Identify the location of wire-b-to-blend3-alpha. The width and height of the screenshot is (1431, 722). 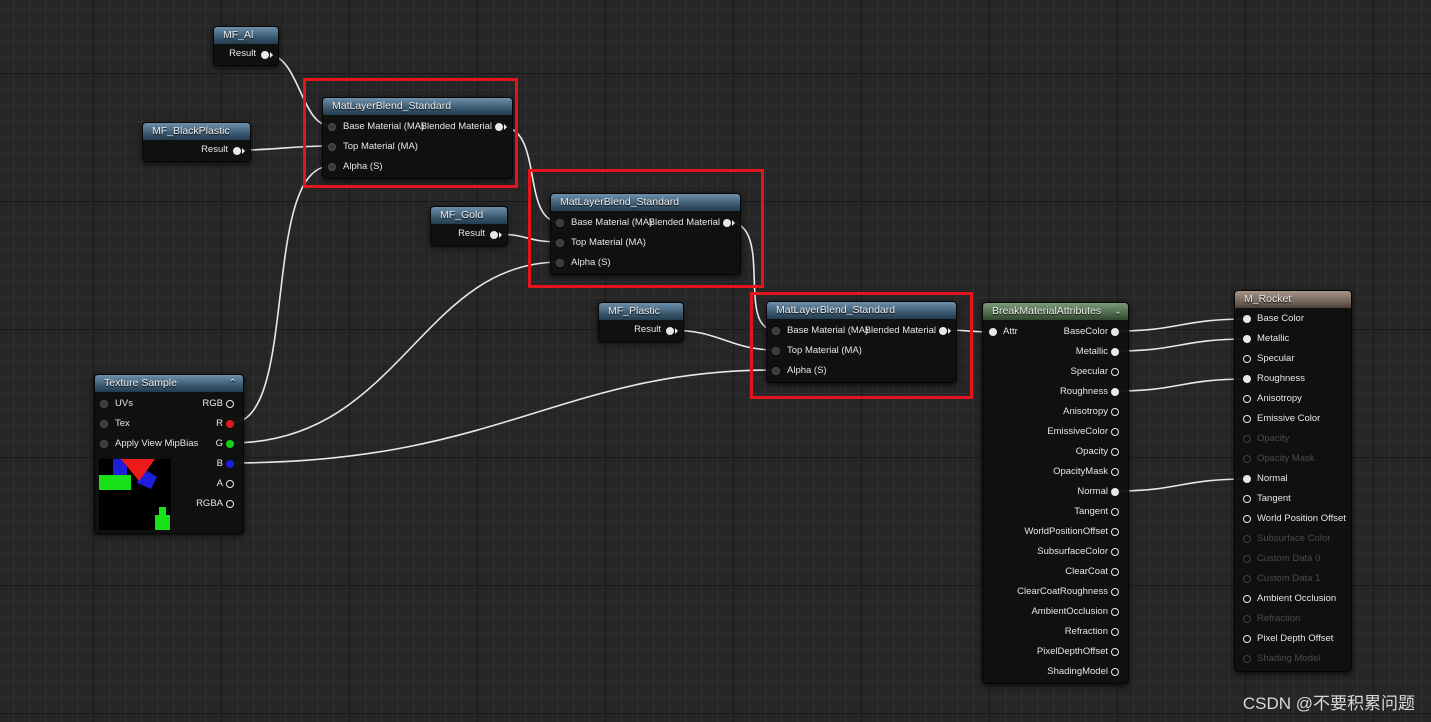
(503, 416).